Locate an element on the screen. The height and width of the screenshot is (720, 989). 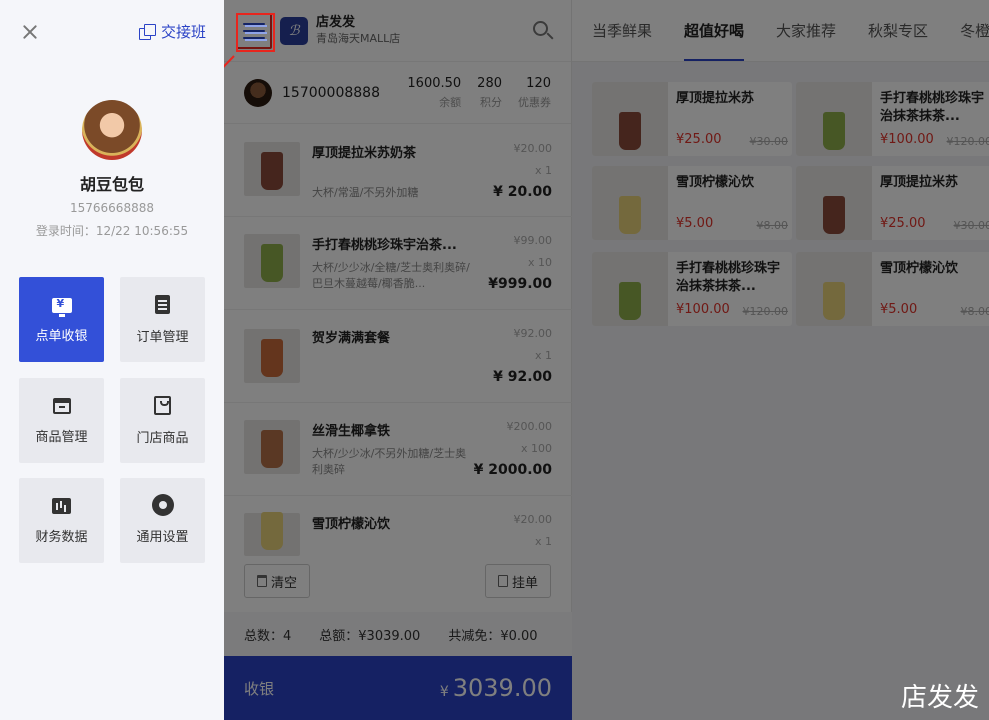
tile-product-management: 商品管理 is located at coordinates (61, 420).